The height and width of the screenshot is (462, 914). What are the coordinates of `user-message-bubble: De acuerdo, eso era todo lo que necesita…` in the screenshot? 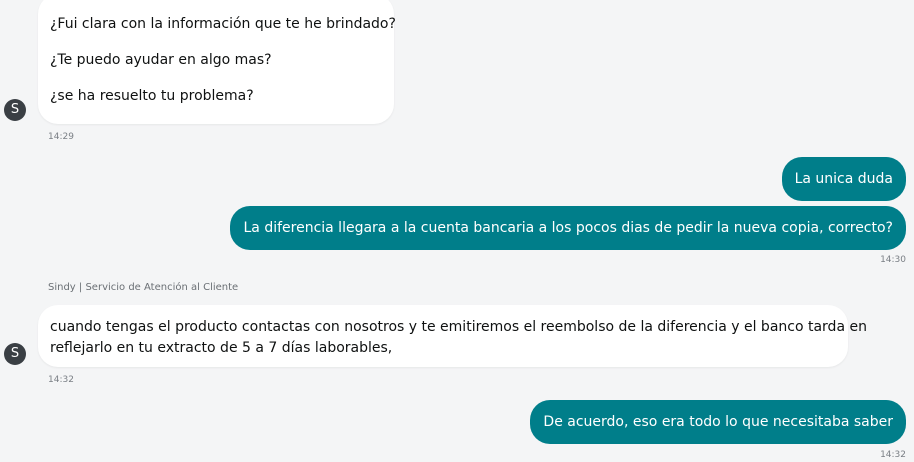 It's located at (718, 422).